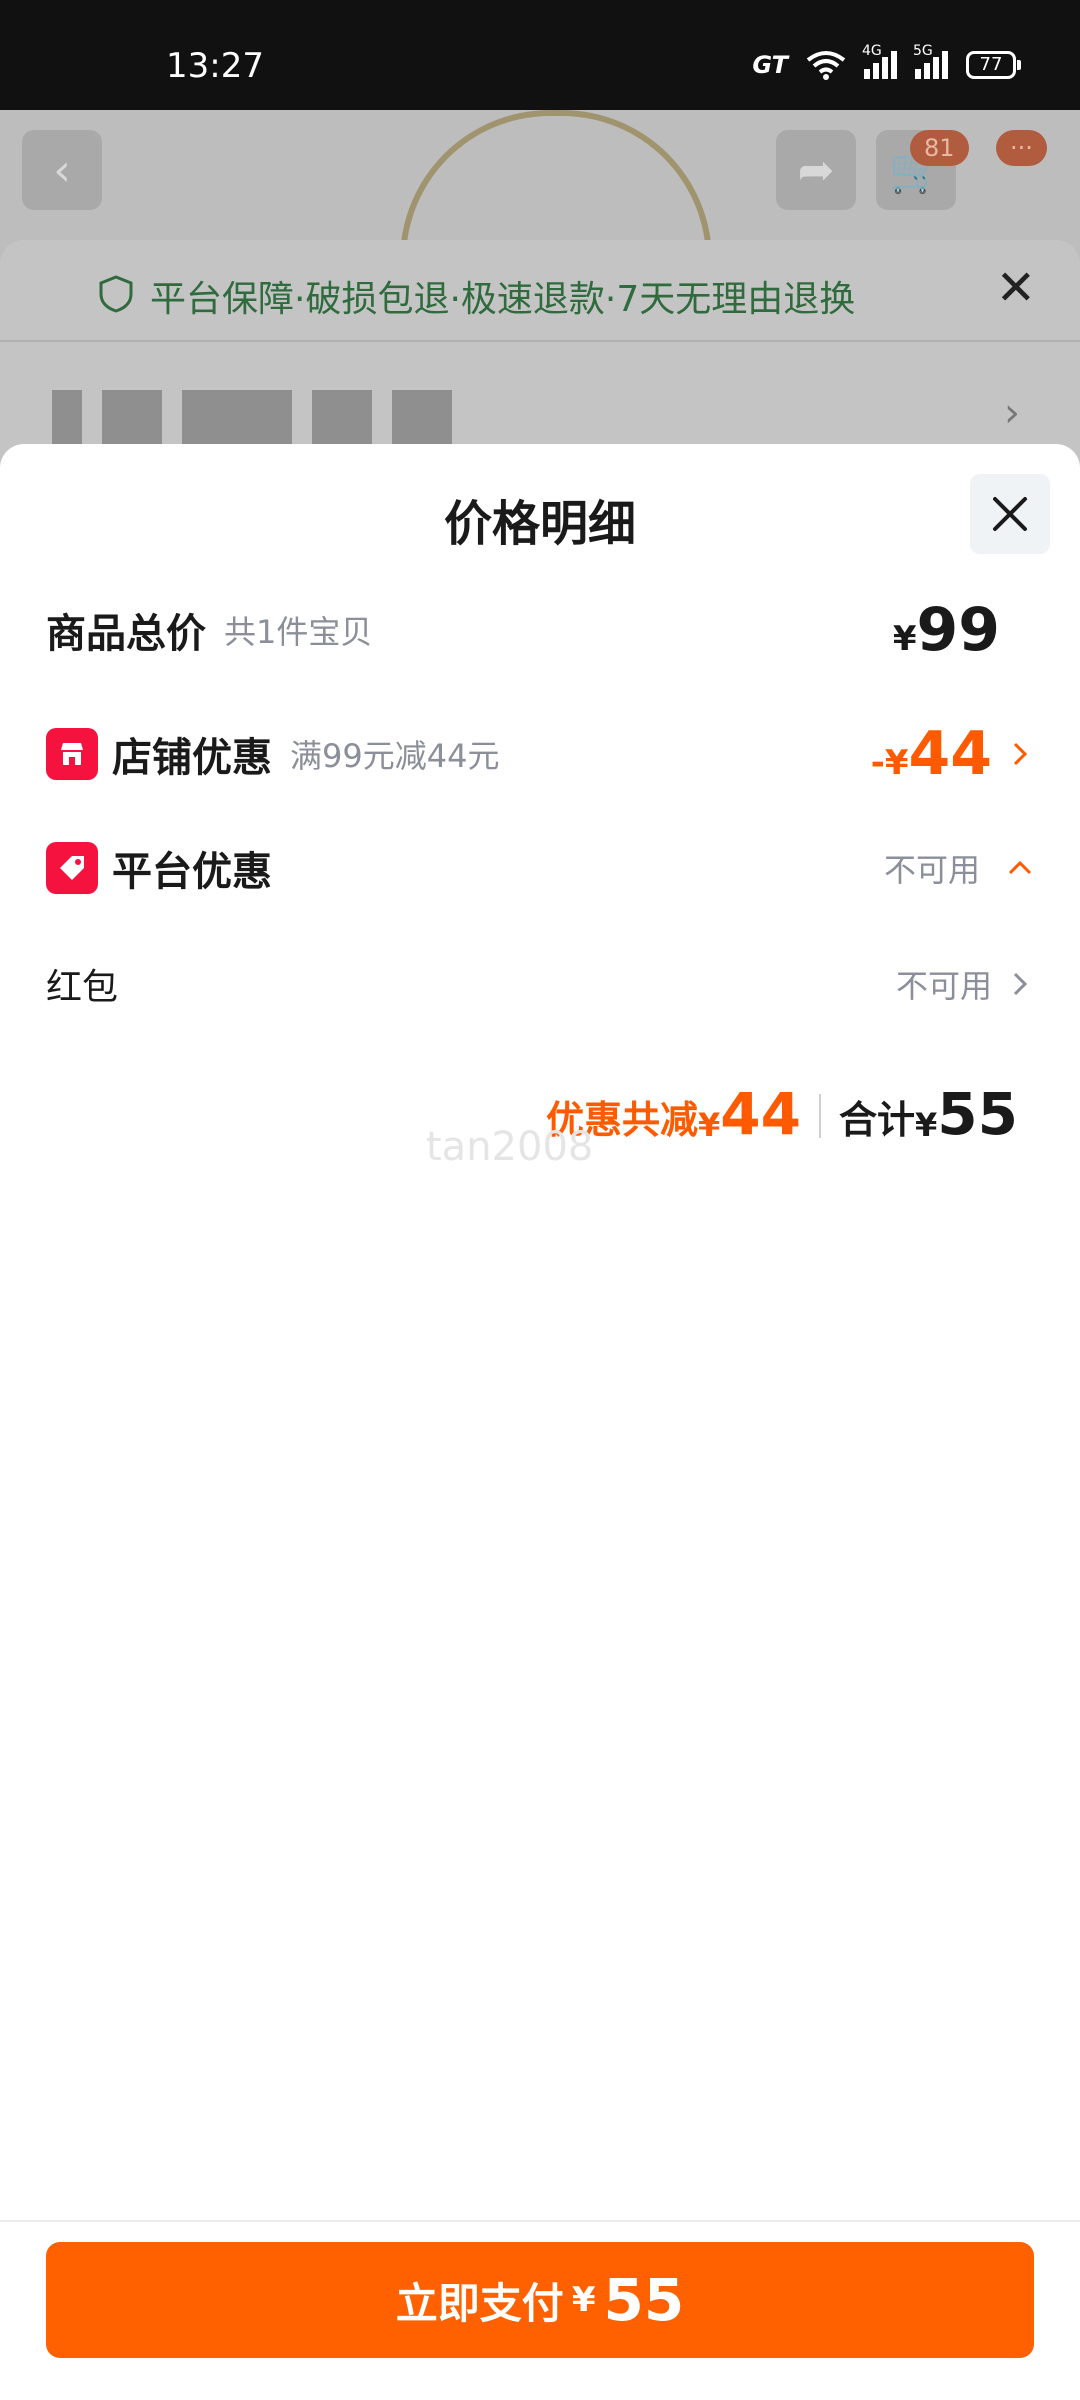 This screenshot has height=2400, width=1080. Describe the element at coordinates (72, 754) in the screenshot. I see `store-icon` at that location.